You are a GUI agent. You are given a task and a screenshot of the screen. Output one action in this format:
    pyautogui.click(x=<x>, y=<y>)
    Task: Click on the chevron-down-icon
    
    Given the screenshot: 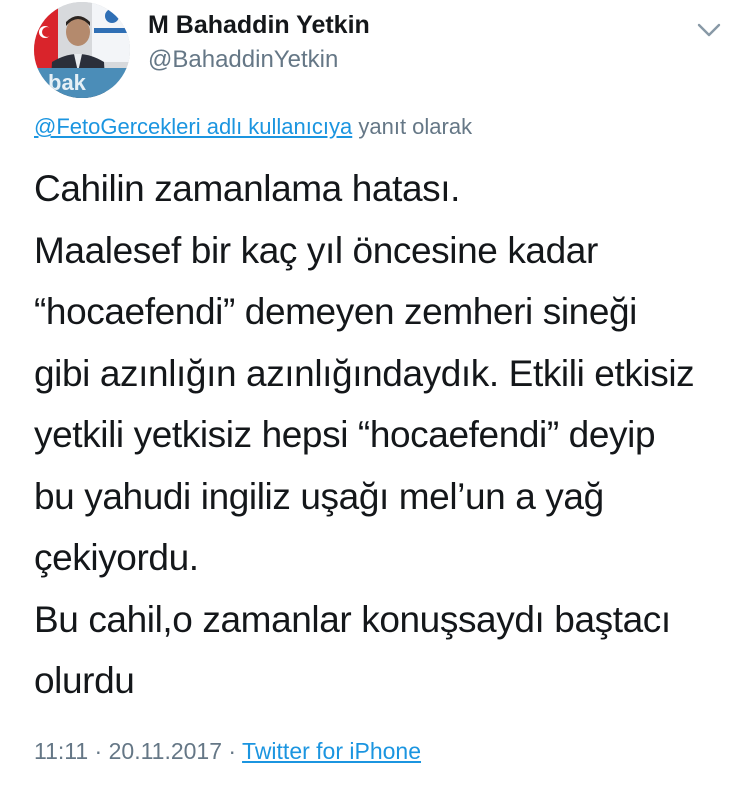 What is the action you would take?
    pyautogui.click(x=709, y=30)
    